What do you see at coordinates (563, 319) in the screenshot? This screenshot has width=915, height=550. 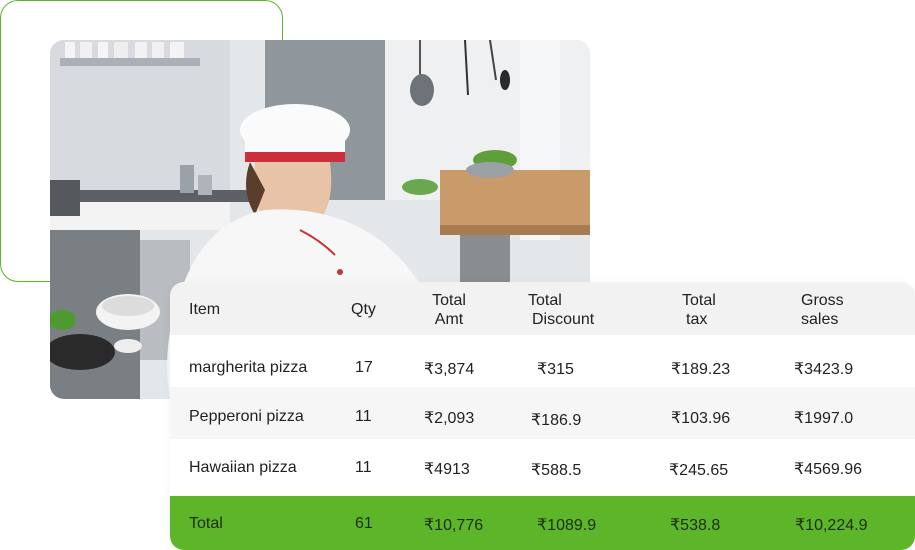 I see `header-total-discount-line2: Discount` at bounding box center [563, 319].